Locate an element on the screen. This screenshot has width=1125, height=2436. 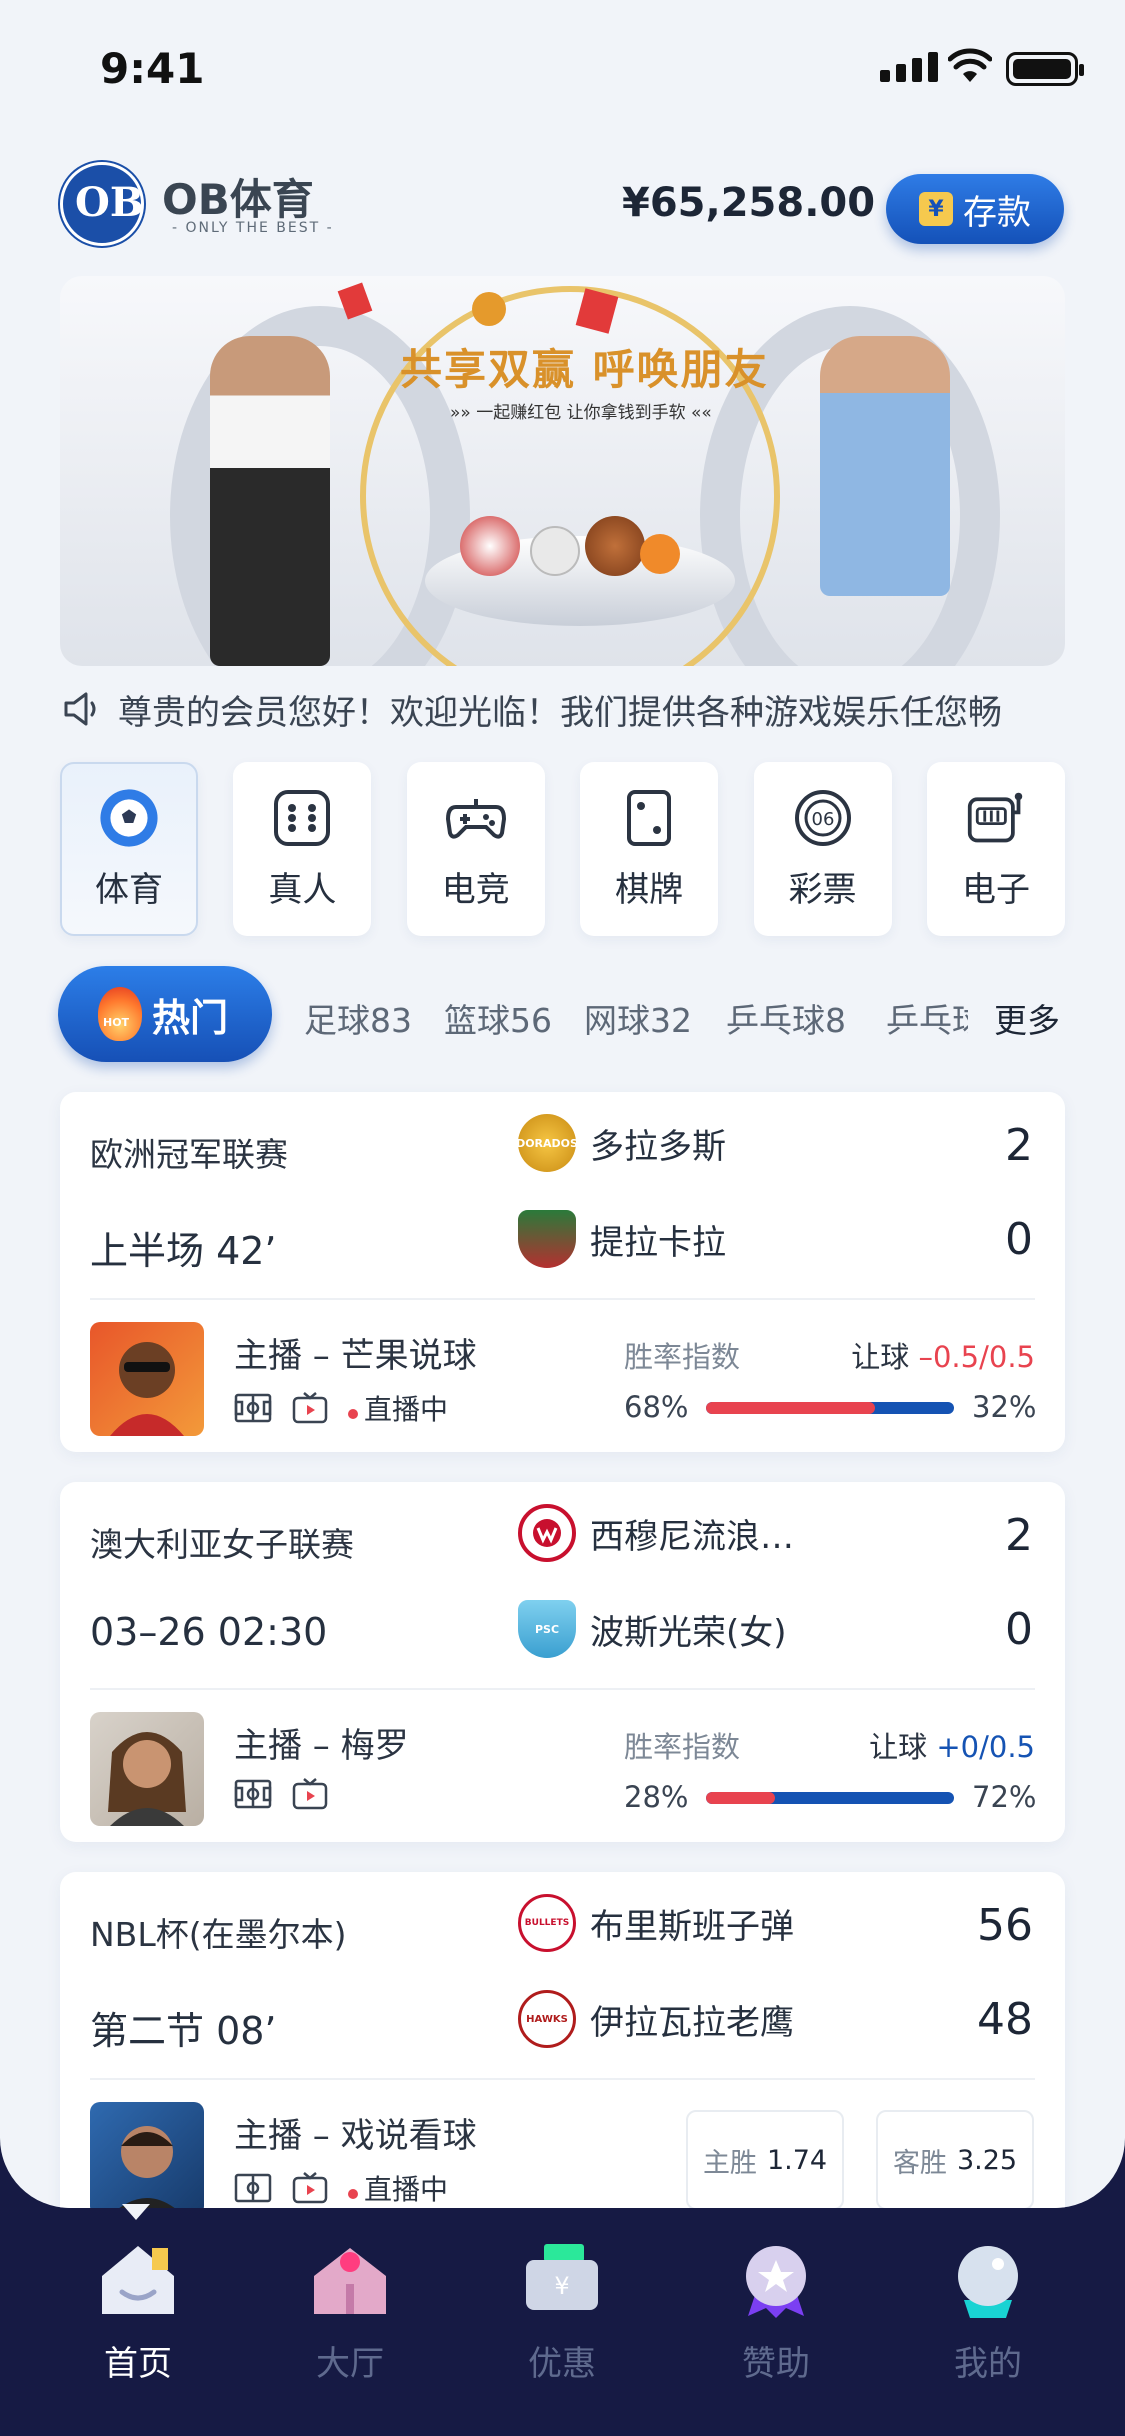
gamepad-icon is located at coordinates (475, 818).